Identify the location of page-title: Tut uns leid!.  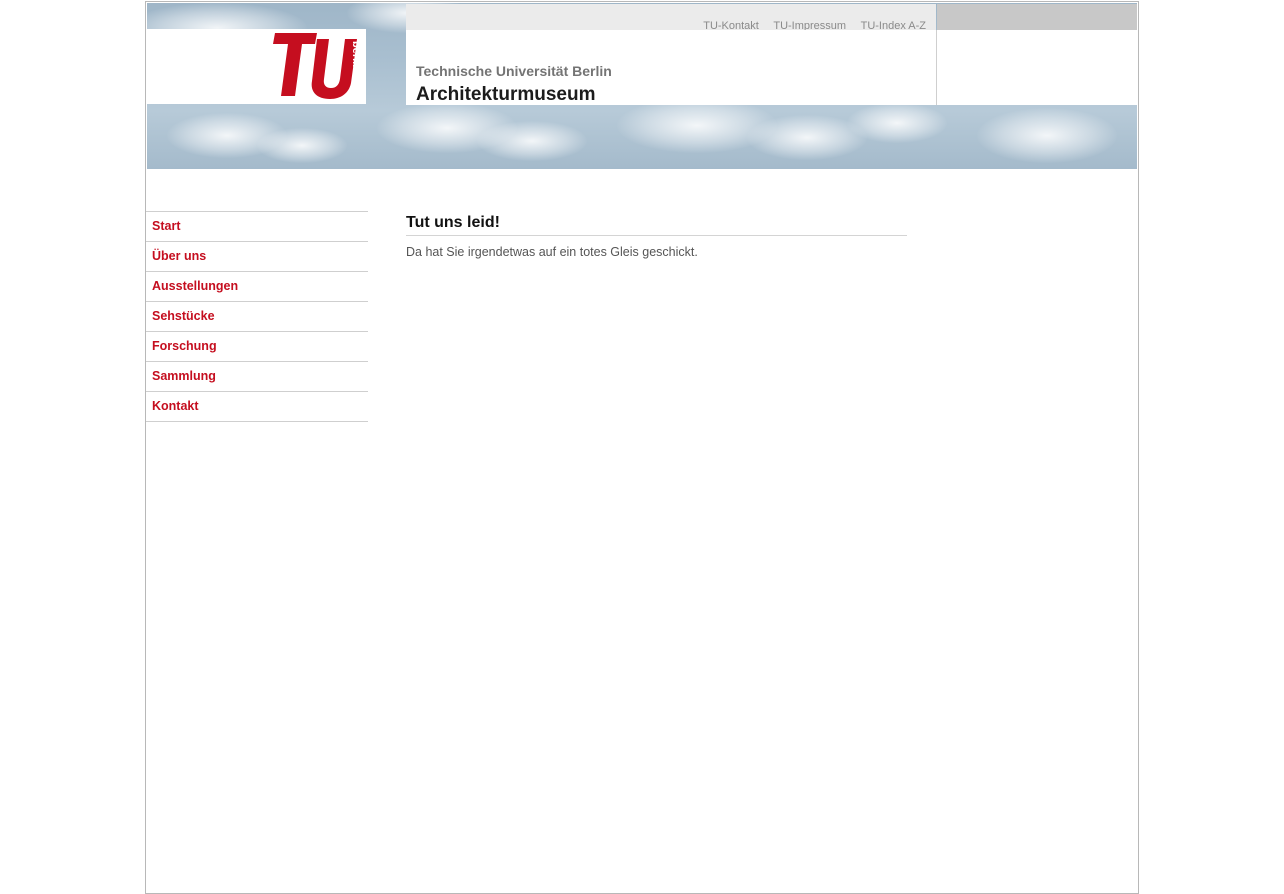
(656, 225).